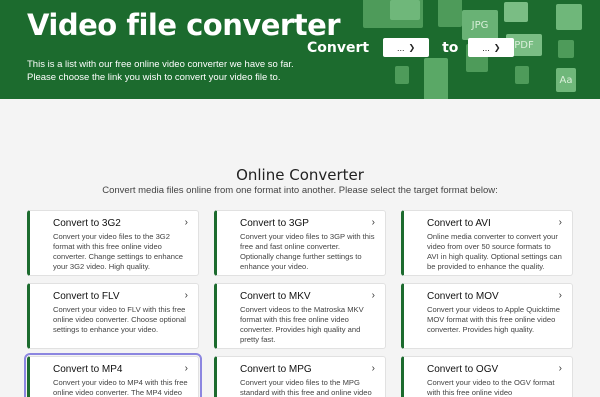  I want to click on email-icon, so click(405, 10).